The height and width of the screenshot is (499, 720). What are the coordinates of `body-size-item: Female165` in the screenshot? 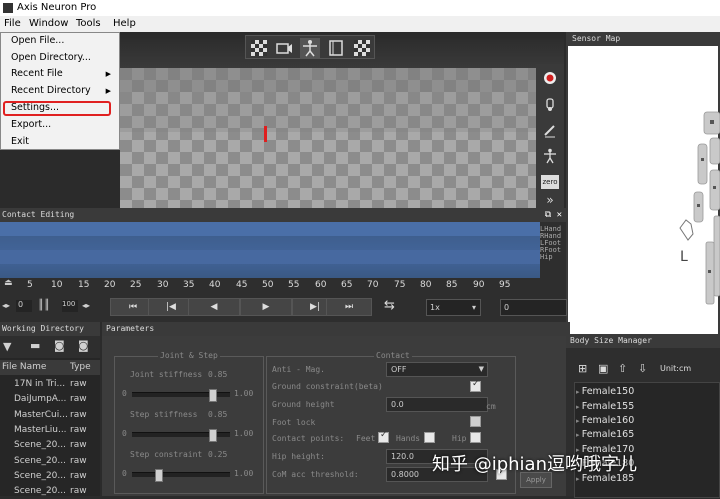 It's located at (608, 434).